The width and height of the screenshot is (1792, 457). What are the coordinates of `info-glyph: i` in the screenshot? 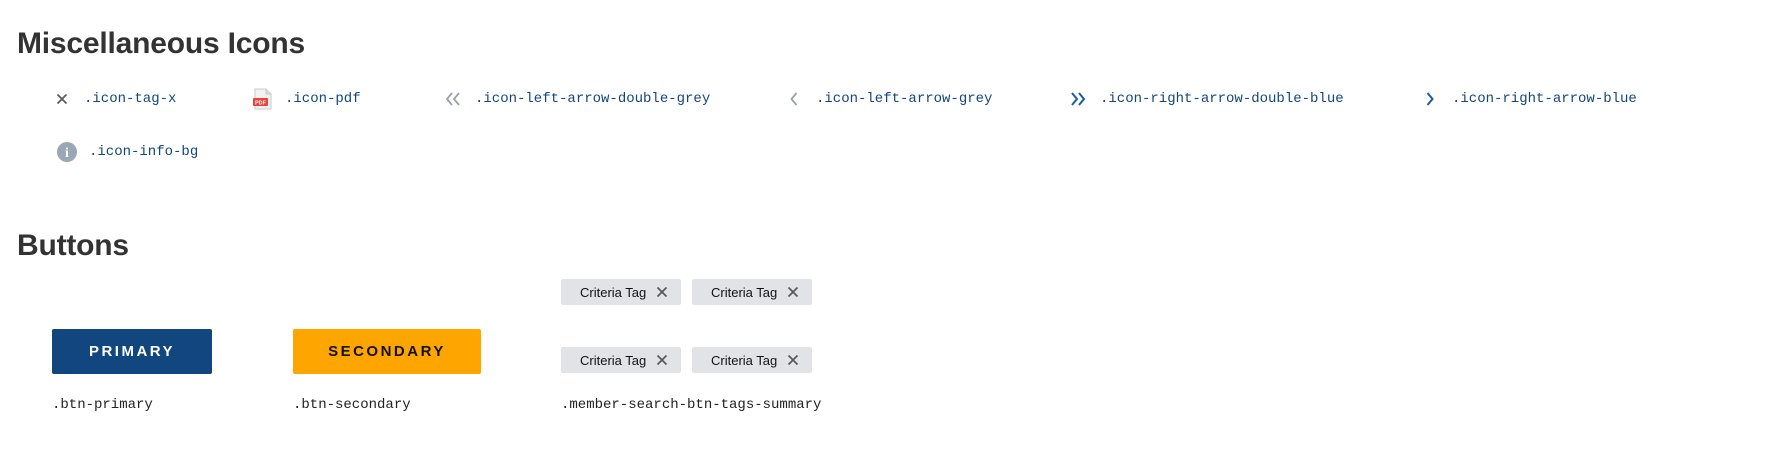 It's located at (67, 153).